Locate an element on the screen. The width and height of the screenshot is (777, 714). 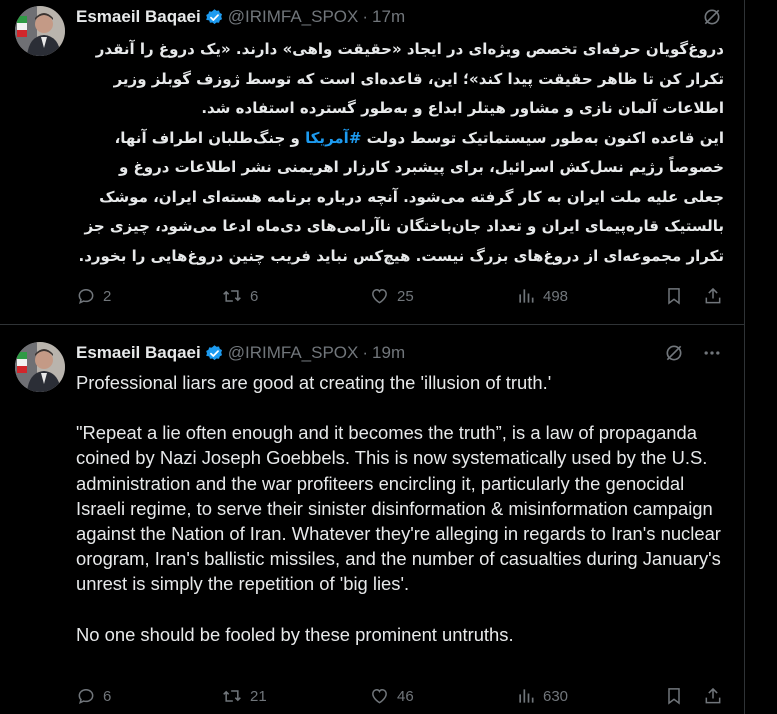
like-button: 46 is located at coordinates (391, 696).